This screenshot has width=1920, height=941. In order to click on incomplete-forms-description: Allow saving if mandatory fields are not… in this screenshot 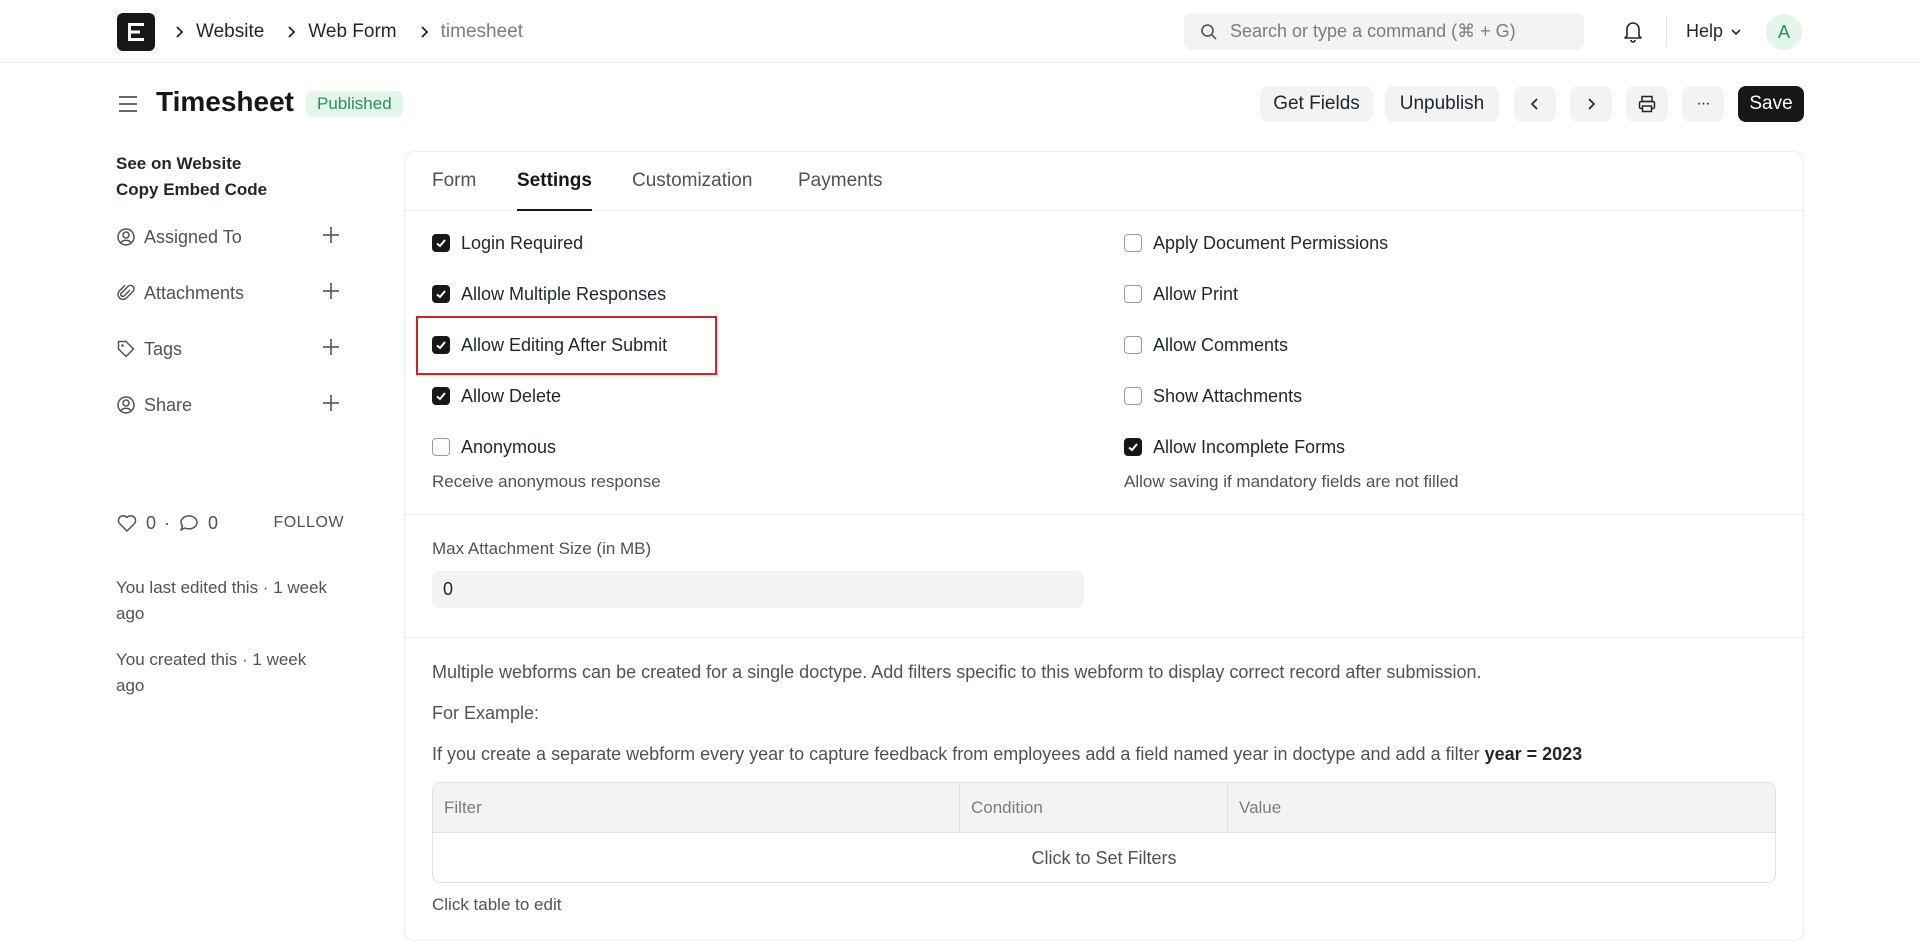, I will do `click(1291, 481)`.